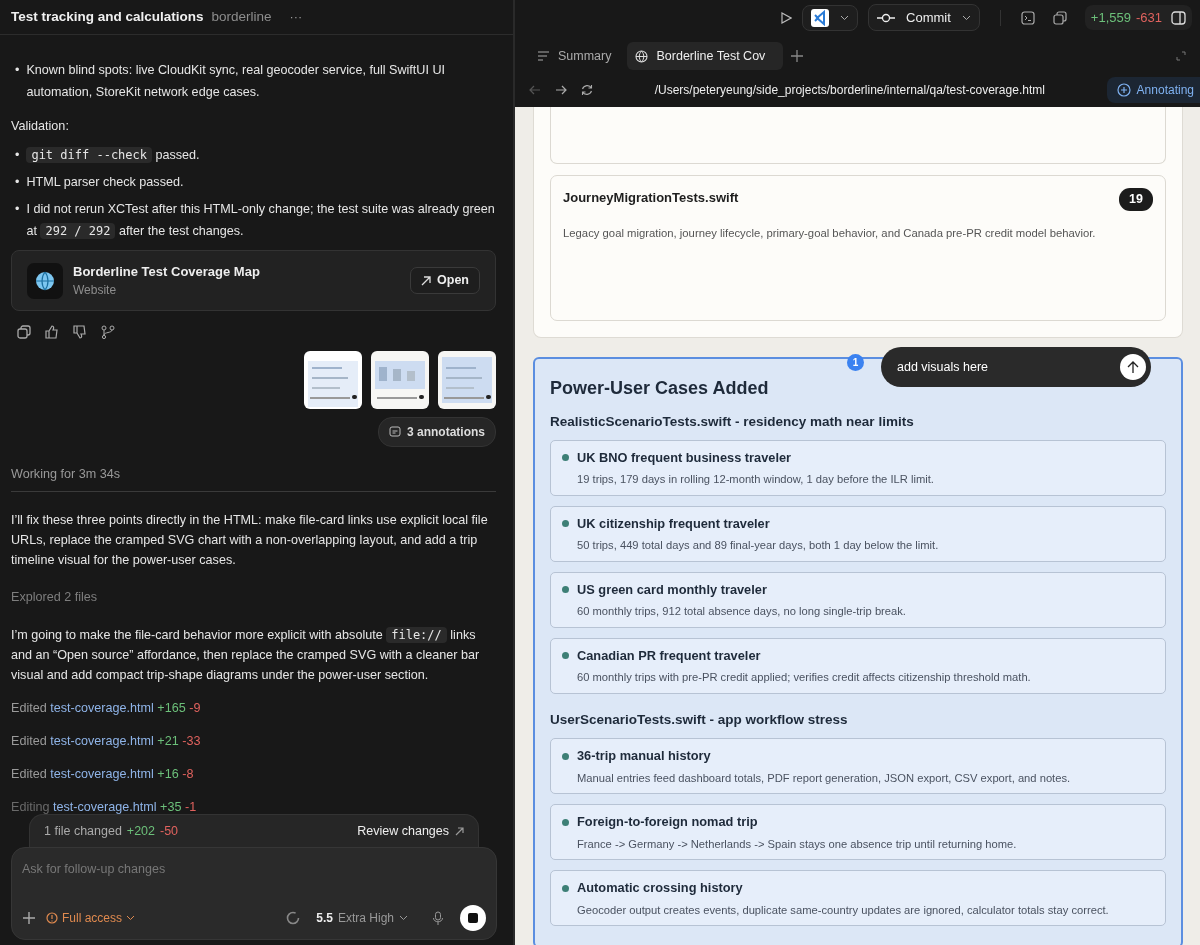 The image size is (1200, 945). I want to click on microphone-icon, so click(438, 918).